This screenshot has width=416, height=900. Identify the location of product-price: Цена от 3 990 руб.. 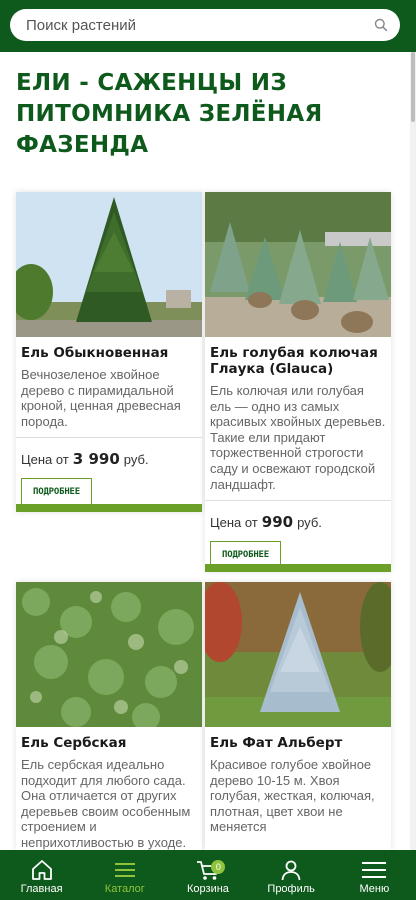
(109, 459).